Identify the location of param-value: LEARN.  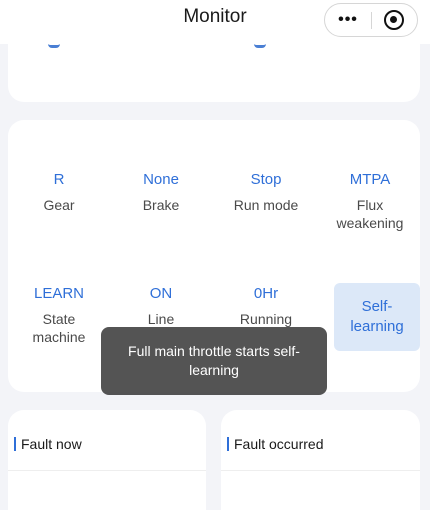
(59, 293).